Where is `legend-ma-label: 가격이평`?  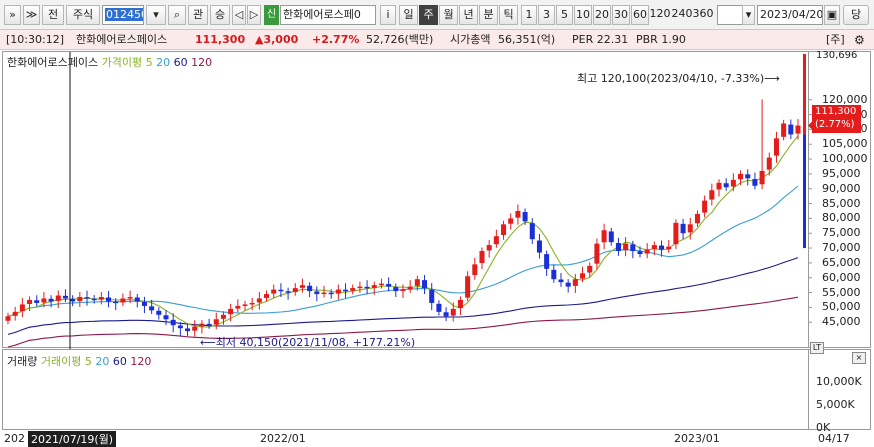
legend-ma-label: 가격이평 is located at coordinates (122, 62).